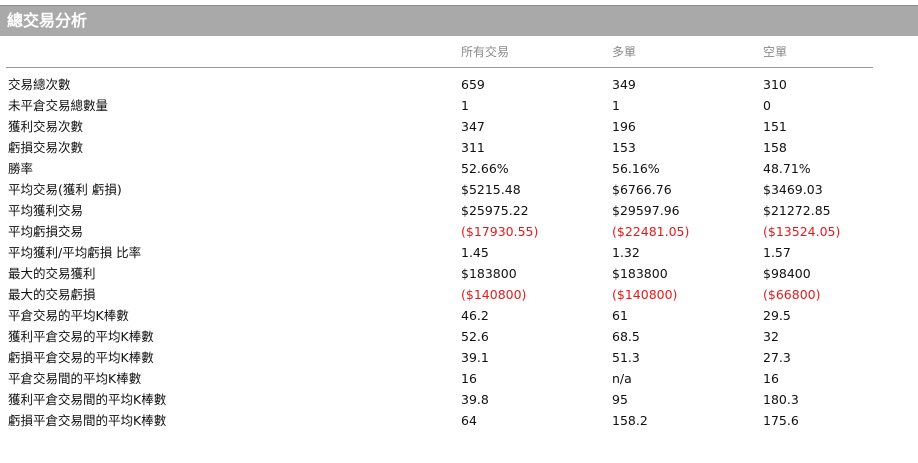 The width and height of the screenshot is (918, 463). I want to click on cell-all-trades: $25975.22, so click(495, 210).